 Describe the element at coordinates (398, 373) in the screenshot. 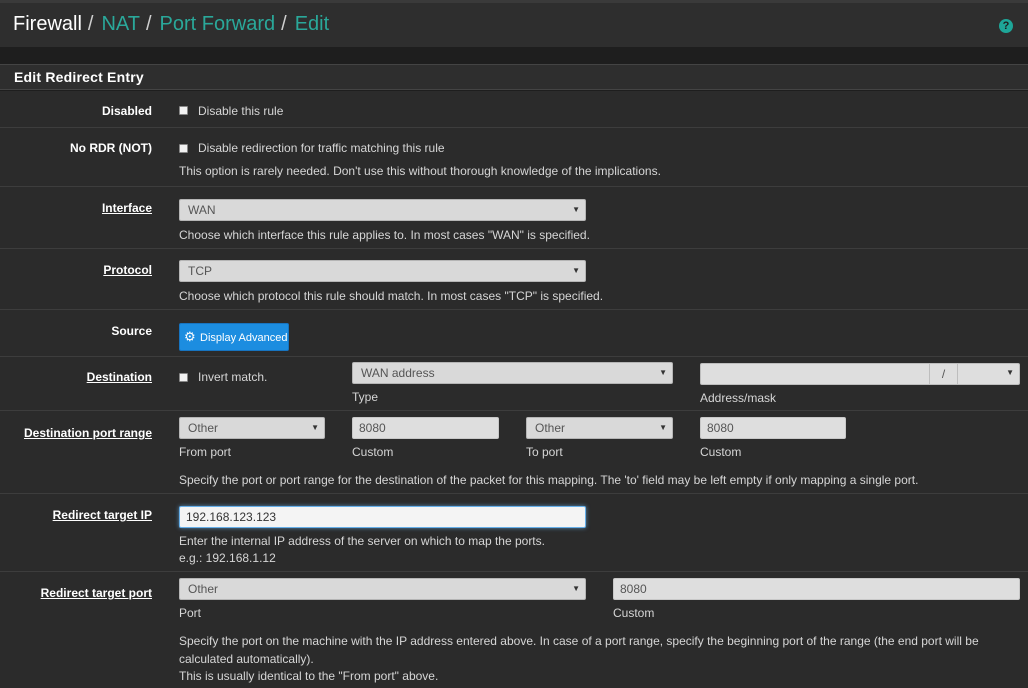

I see `destination-type-value: WAN address` at that location.